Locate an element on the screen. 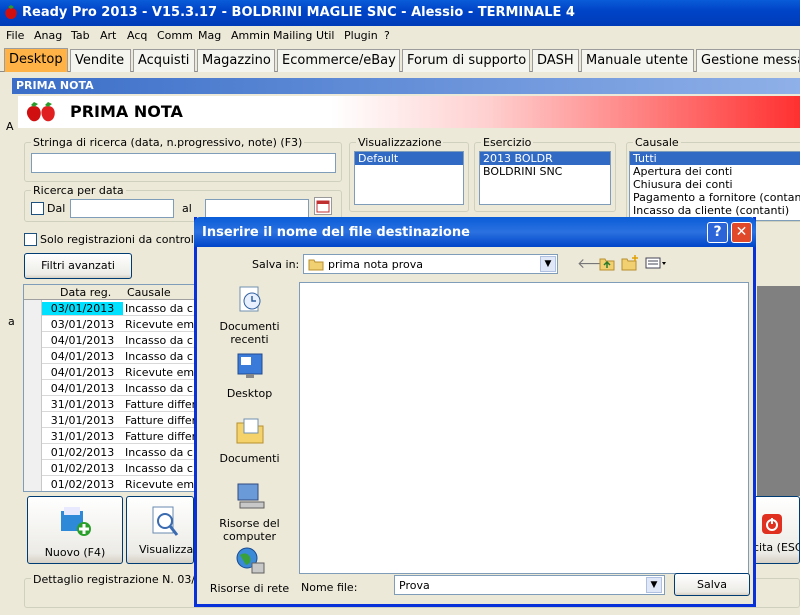  filename-value: Prova is located at coordinates (414, 585).